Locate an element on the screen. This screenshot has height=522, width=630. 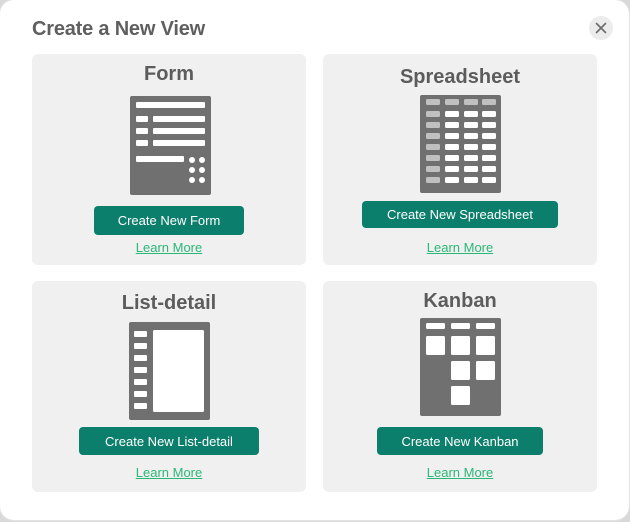
spreadsheet-learn-more-link: Learn More is located at coordinates (460, 247).